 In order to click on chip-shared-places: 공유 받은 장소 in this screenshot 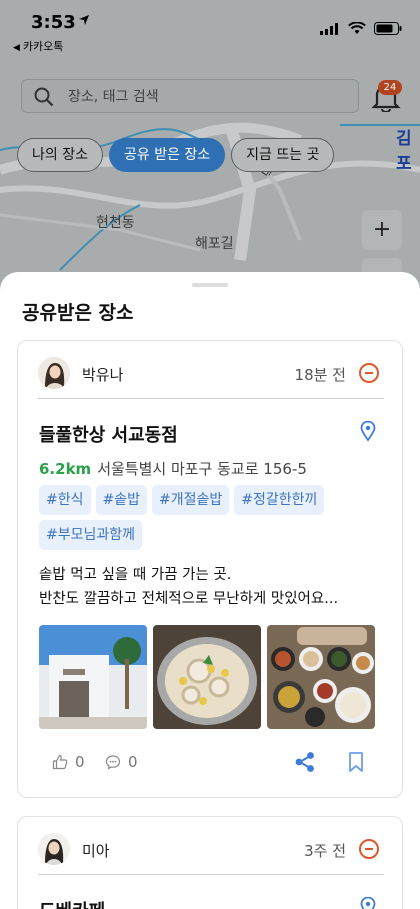, I will do `click(167, 155)`.